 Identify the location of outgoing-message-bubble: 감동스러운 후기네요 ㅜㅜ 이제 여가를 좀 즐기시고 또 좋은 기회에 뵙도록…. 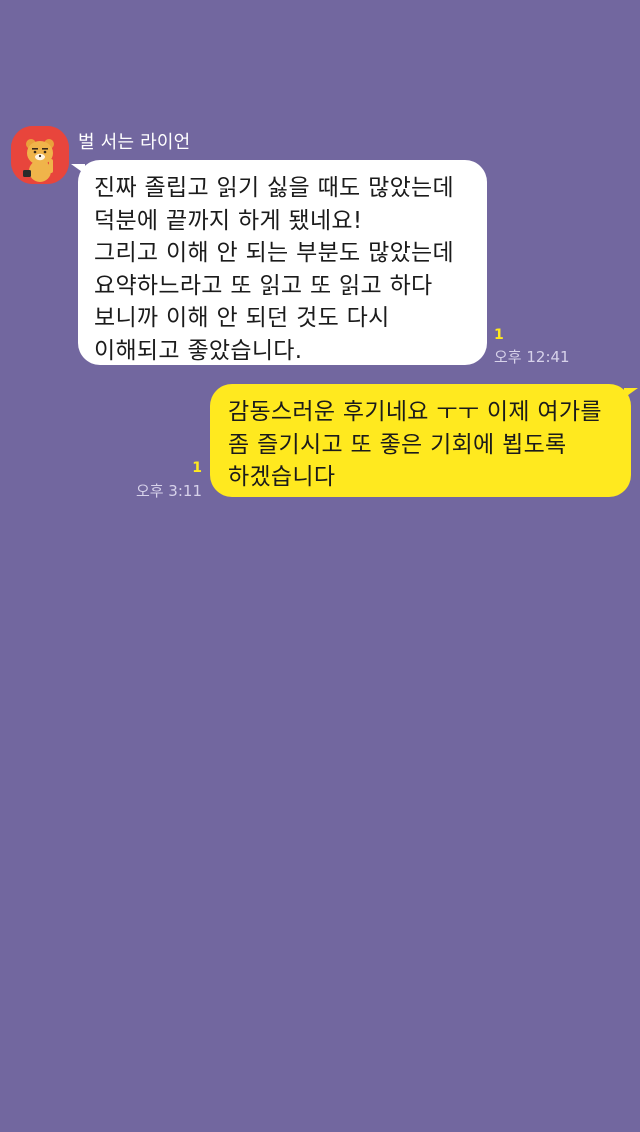
(424, 440).